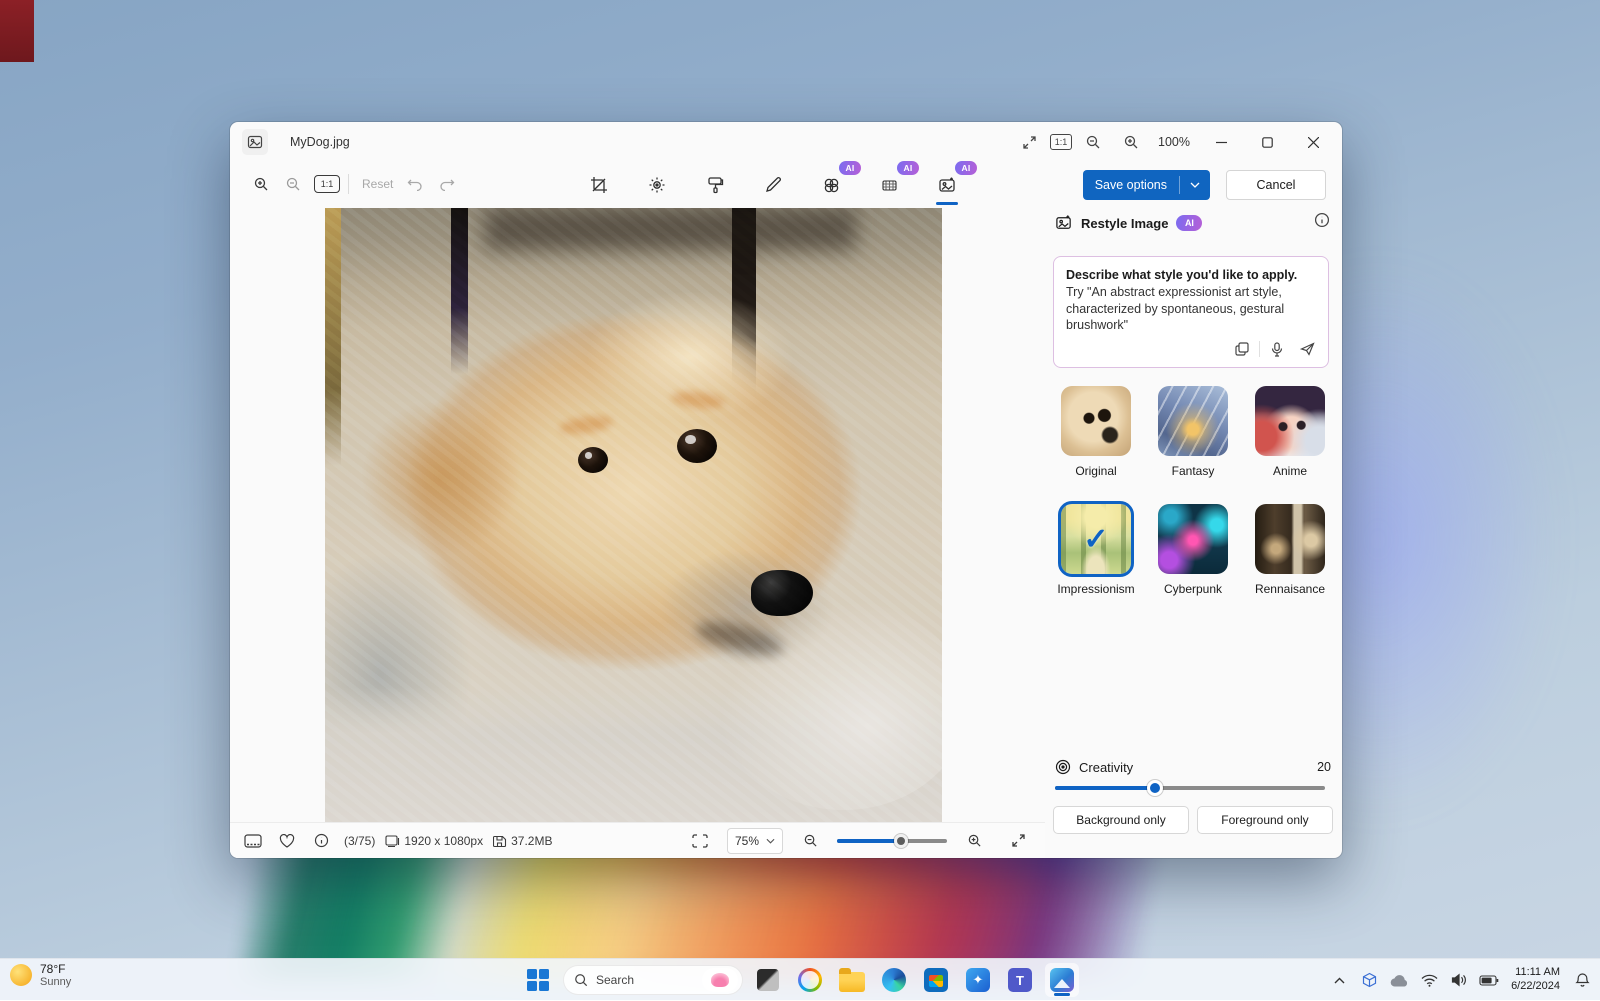 This screenshot has width=1600, height=1001. I want to click on save-options-chevron-icon, so click(1195, 185).